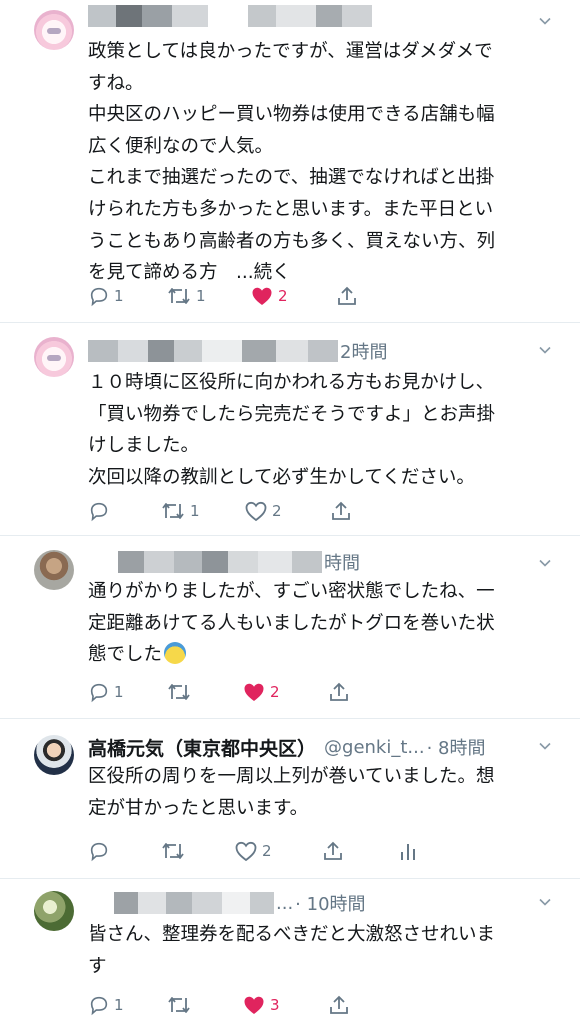 The image size is (580, 1024). I want to click on fearful-face-emoji-icon, so click(175, 653).